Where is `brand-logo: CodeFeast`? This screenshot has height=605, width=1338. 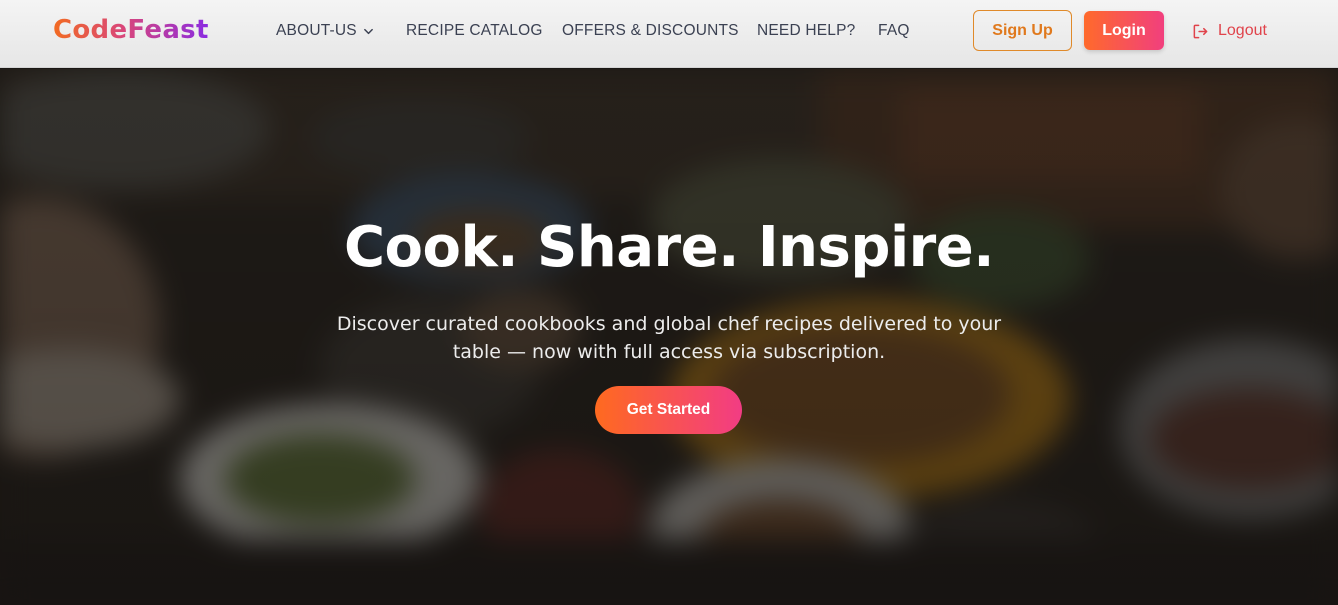 brand-logo: CodeFeast is located at coordinates (131, 30).